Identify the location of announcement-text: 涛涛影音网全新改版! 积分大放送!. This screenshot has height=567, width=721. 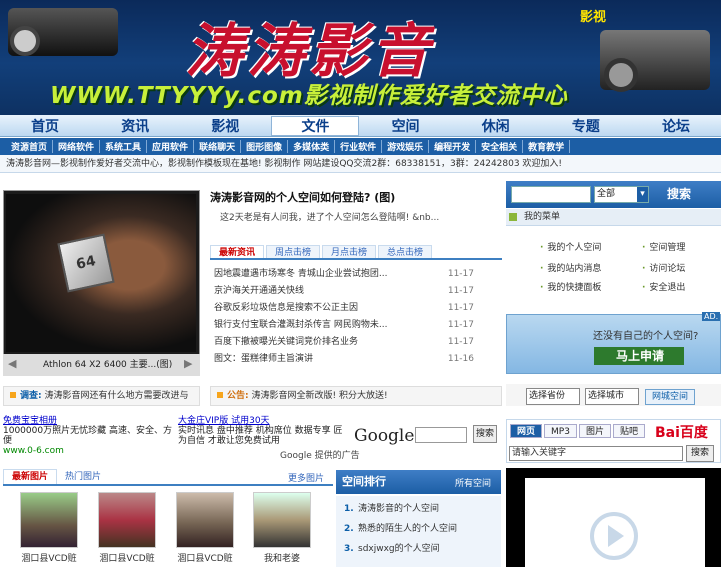
(319, 396).